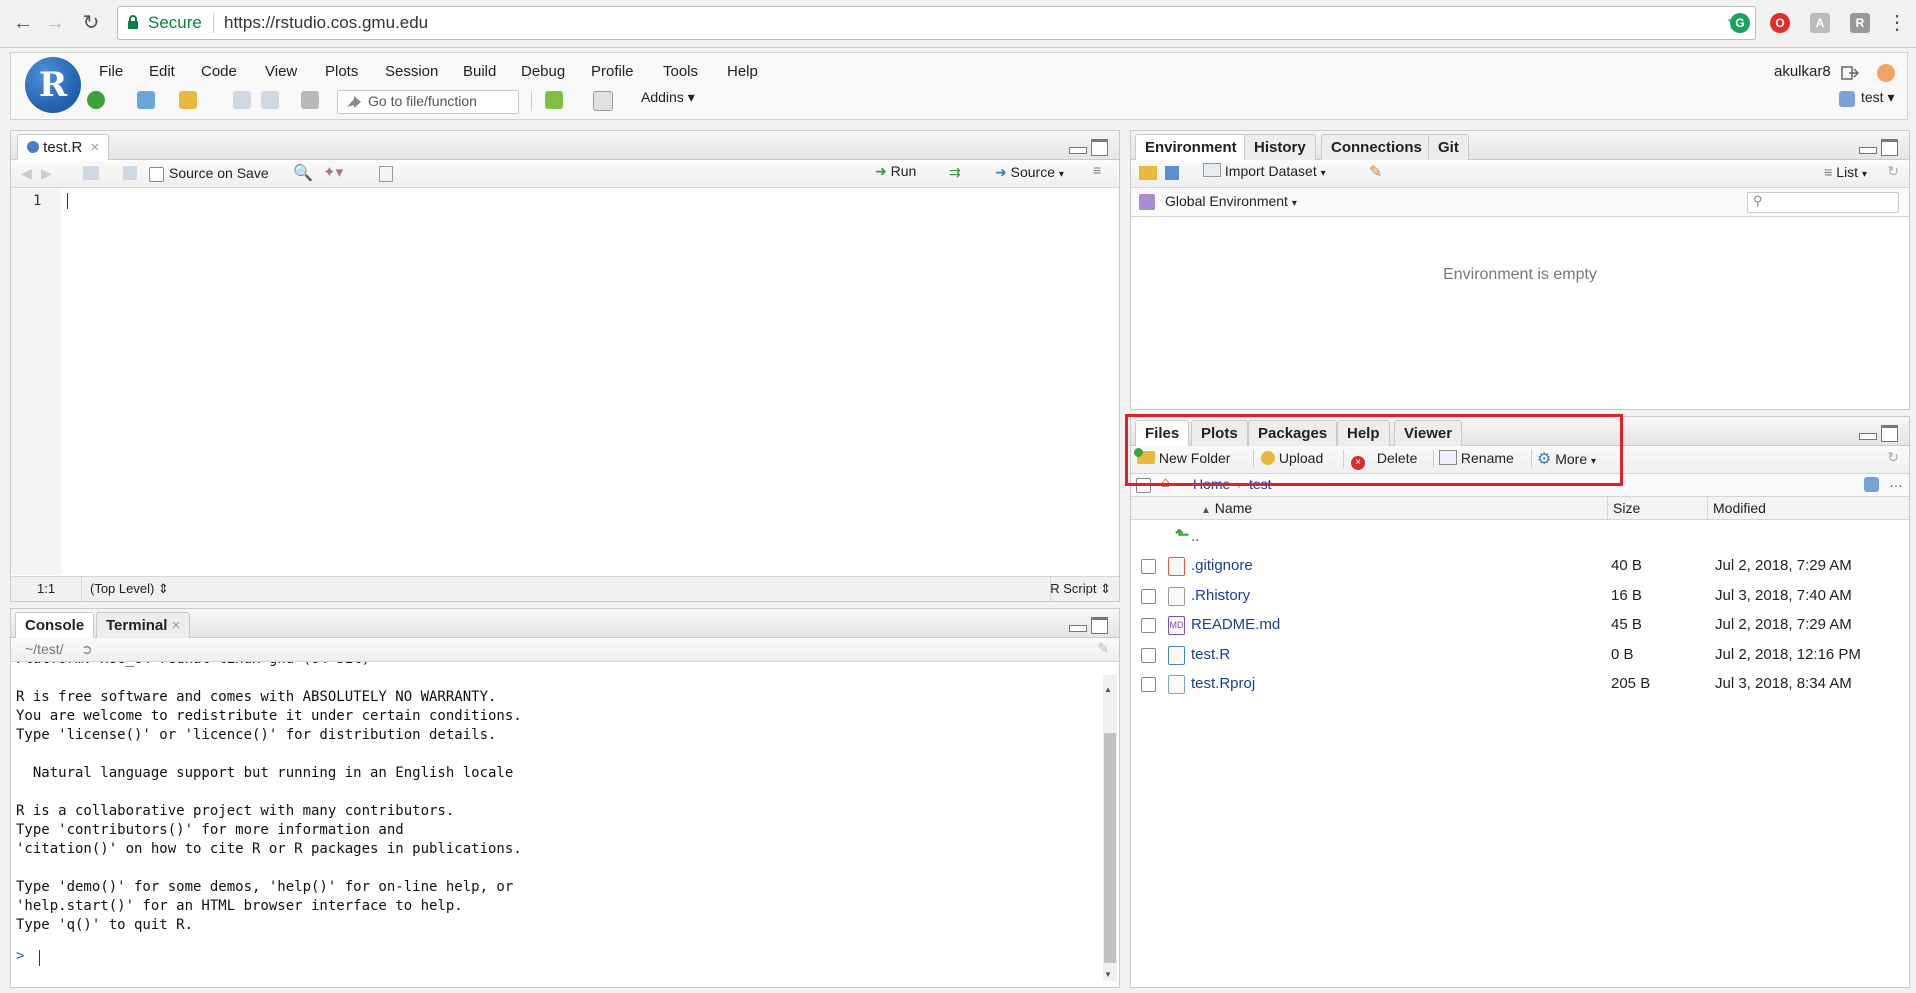  I want to click on environment-scope-selector: Global Environment ▾, so click(1231, 201).